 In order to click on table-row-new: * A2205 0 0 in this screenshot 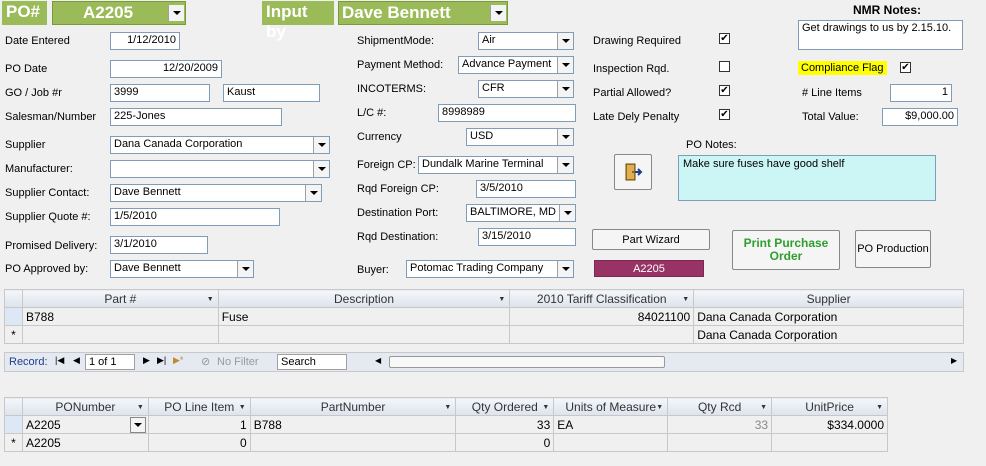, I will do `click(446, 442)`.